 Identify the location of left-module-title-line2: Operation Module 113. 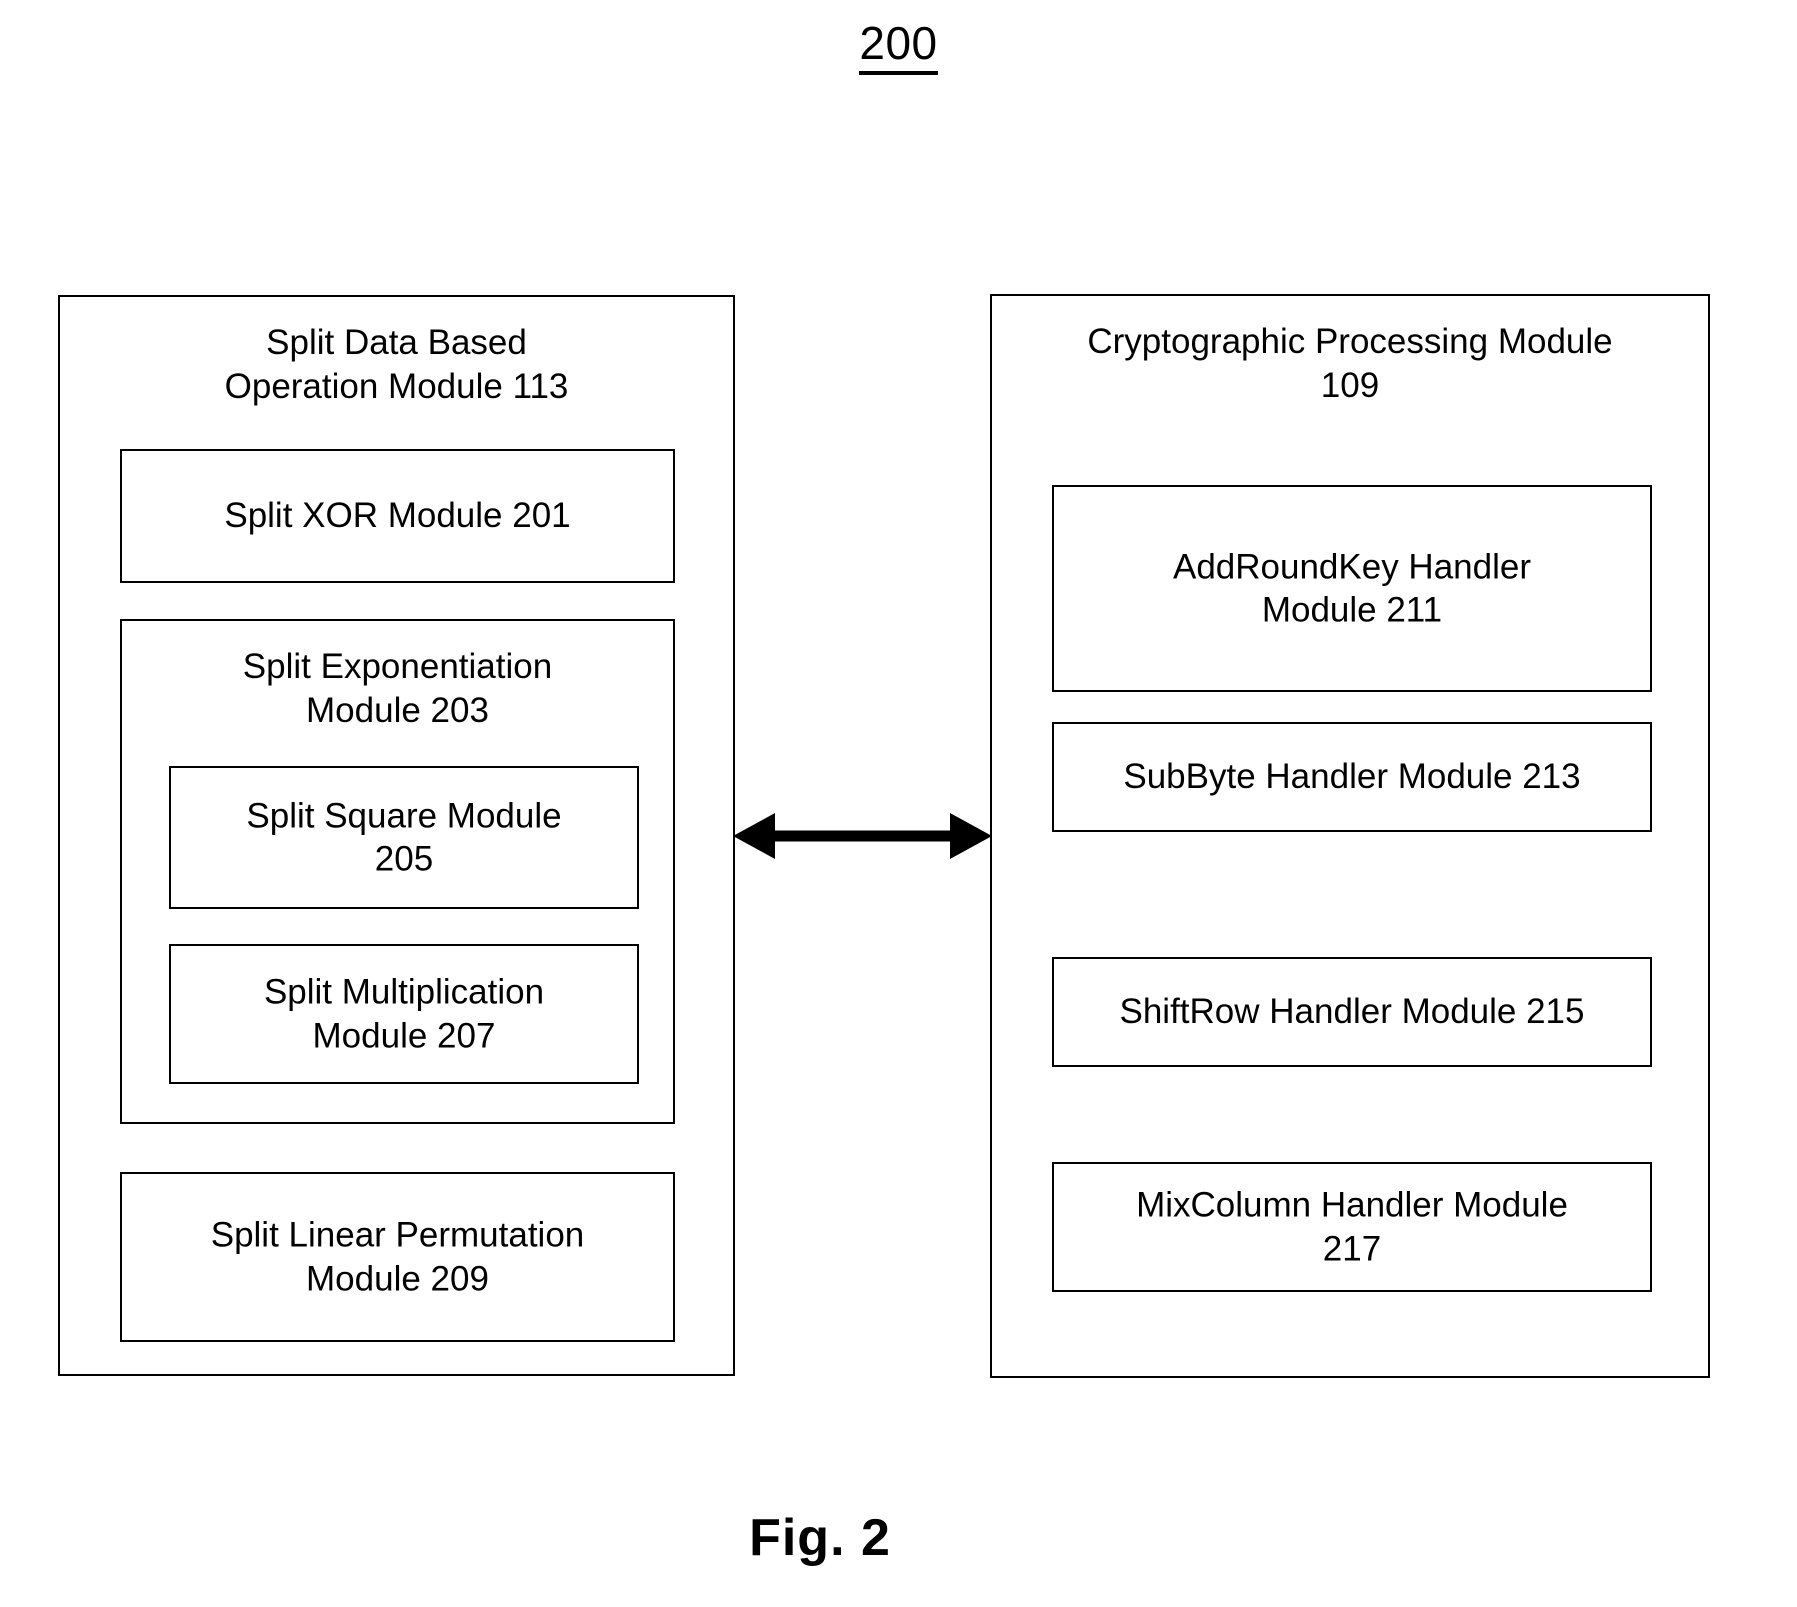
(396, 386).